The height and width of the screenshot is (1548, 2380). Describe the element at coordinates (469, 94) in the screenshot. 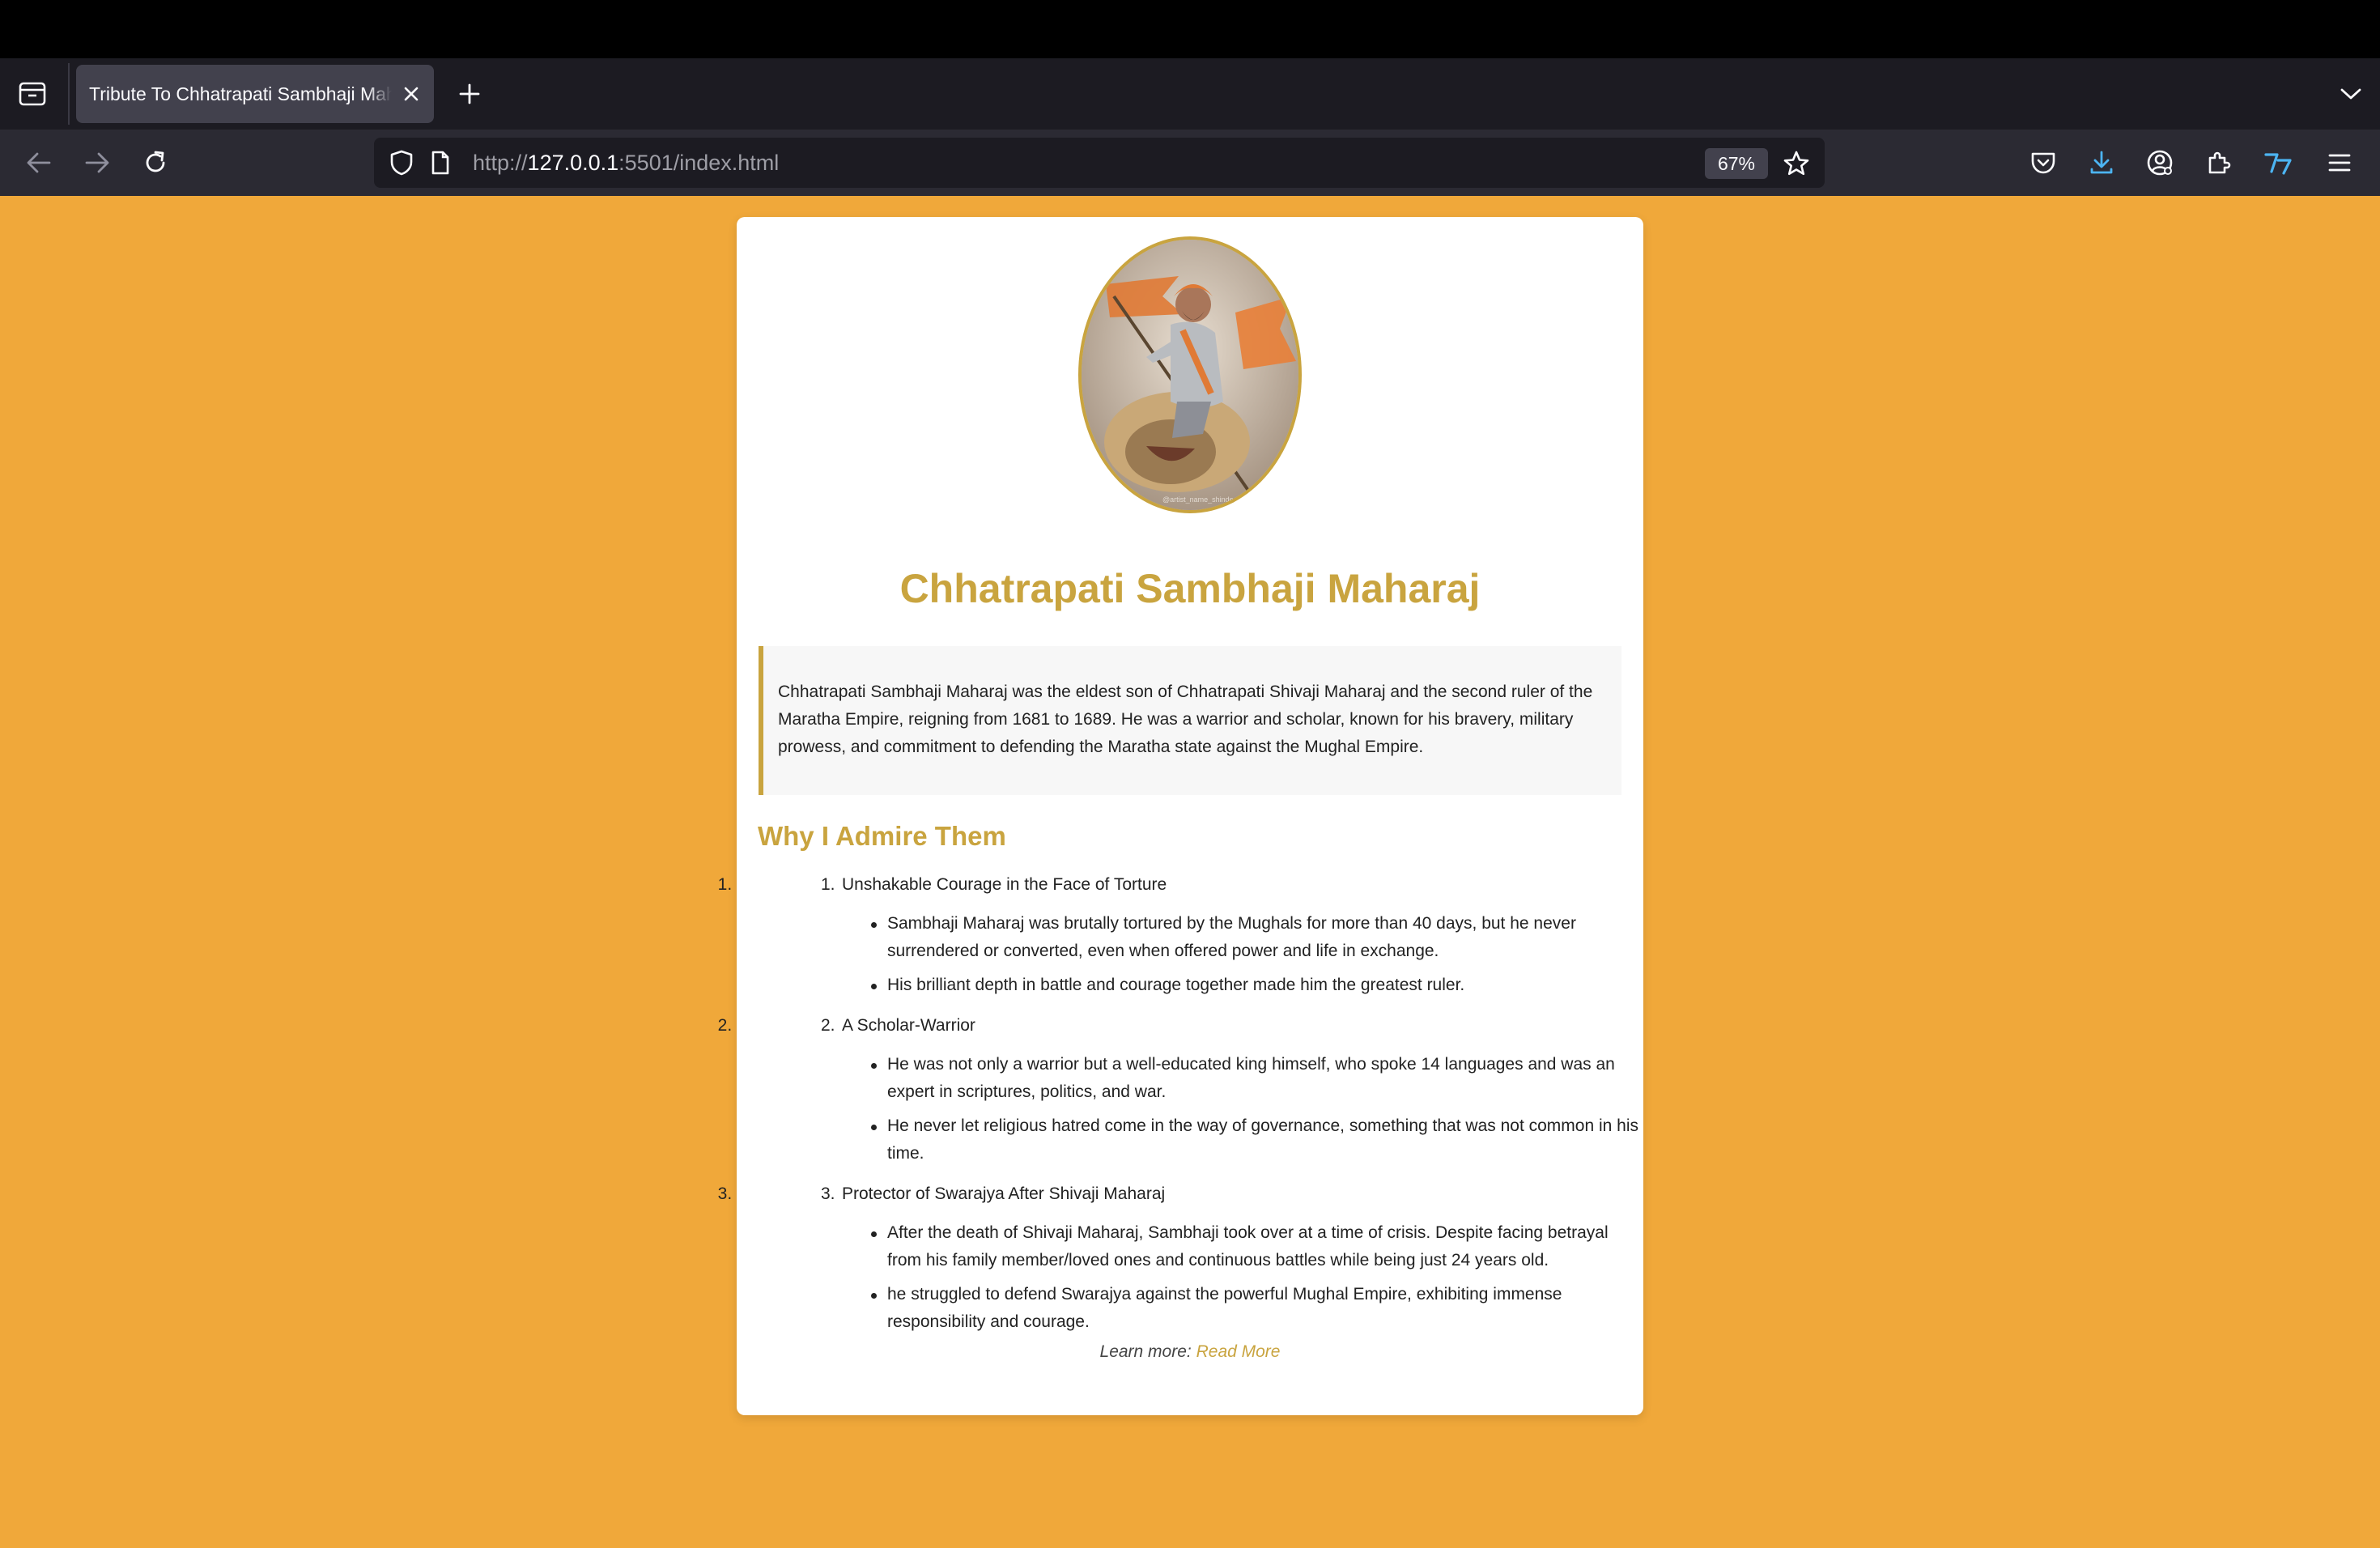

I see `new-tab-plus-icon` at that location.